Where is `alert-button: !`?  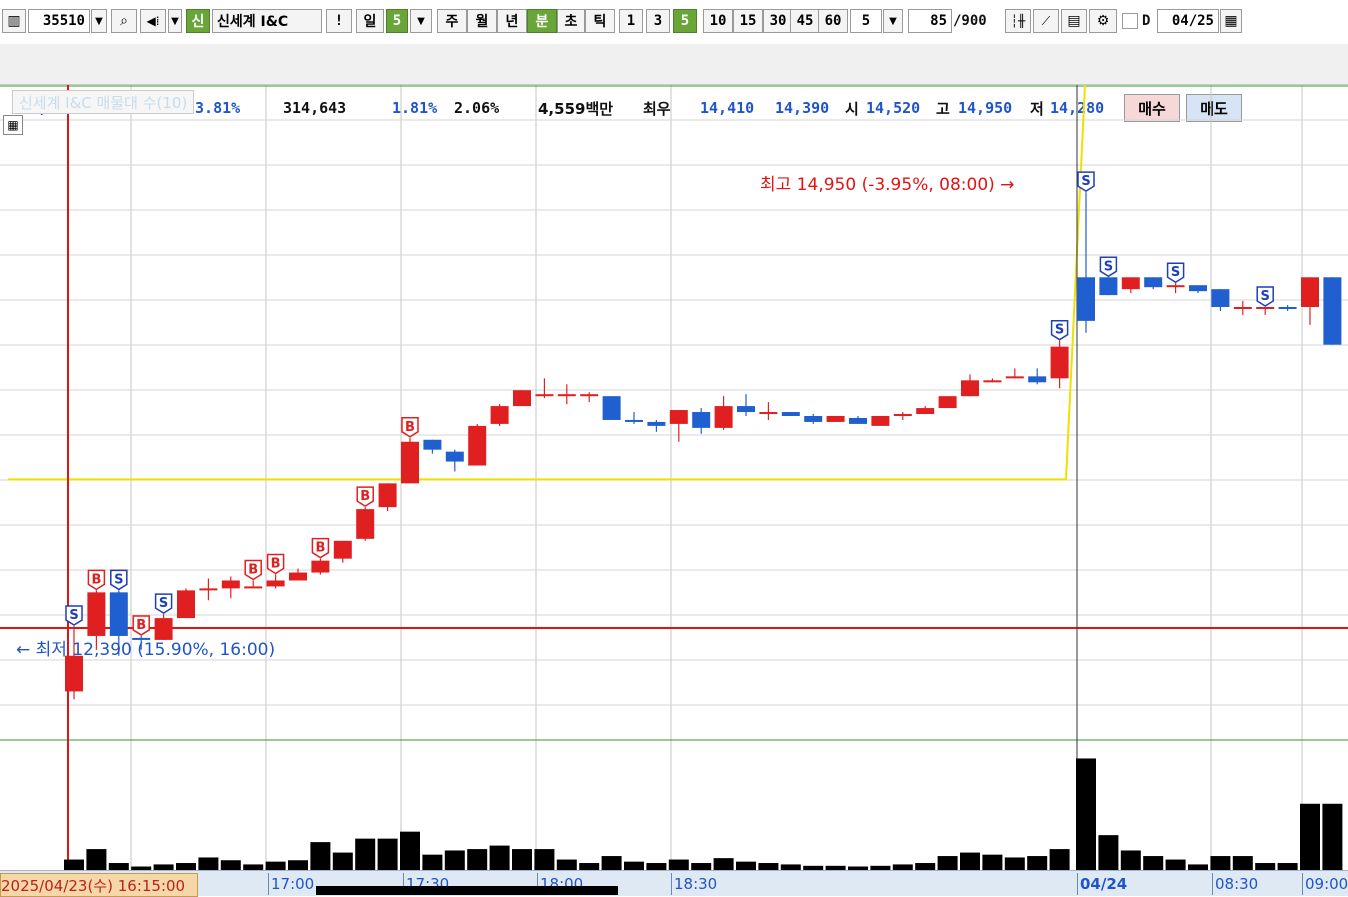 alert-button: ! is located at coordinates (339, 21).